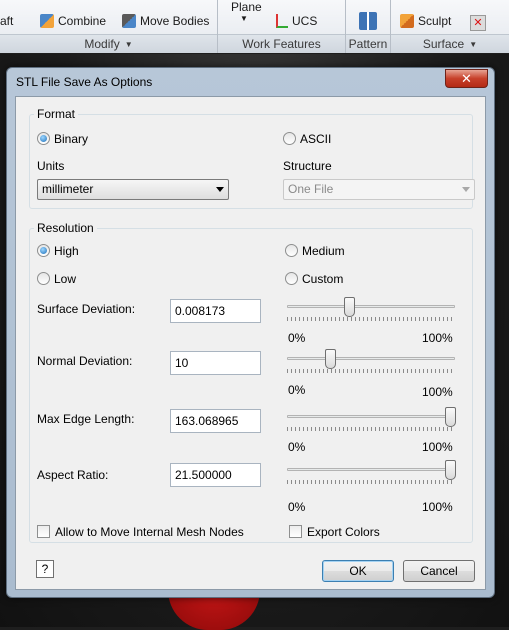 The height and width of the screenshot is (630, 509). What do you see at coordinates (450, 43) in the screenshot?
I see `ribbon-group-surface: Surface ▼` at bounding box center [450, 43].